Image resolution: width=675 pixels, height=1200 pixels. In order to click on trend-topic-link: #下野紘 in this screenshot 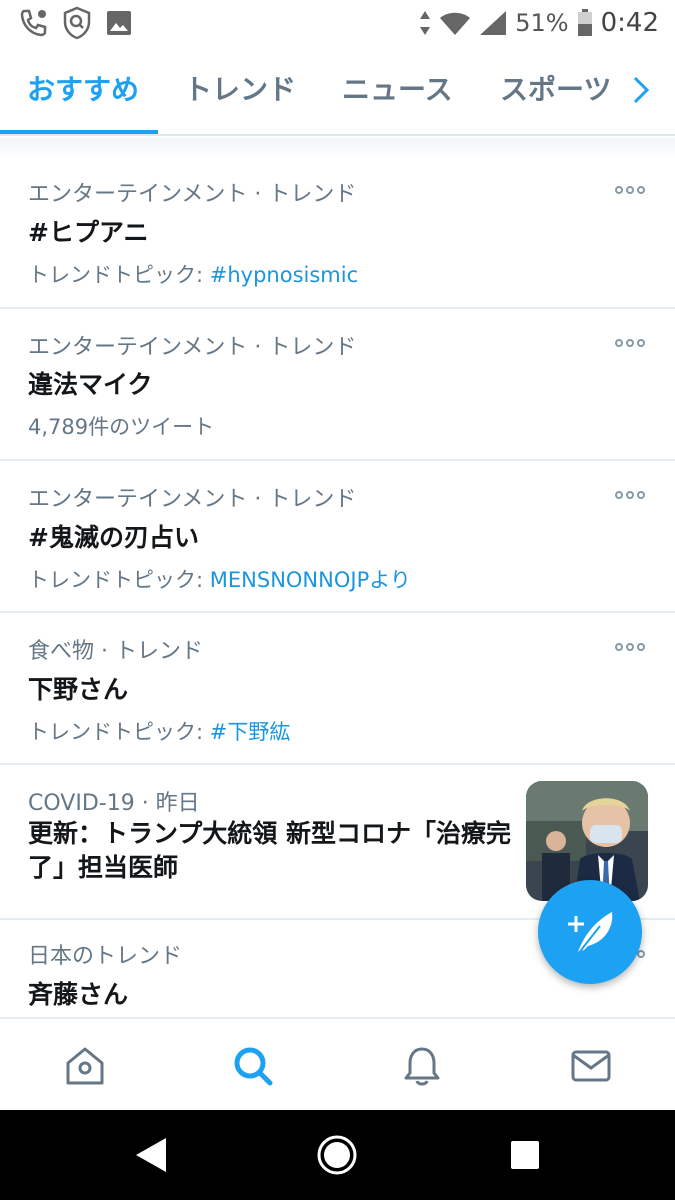, I will do `click(250, 732)`.